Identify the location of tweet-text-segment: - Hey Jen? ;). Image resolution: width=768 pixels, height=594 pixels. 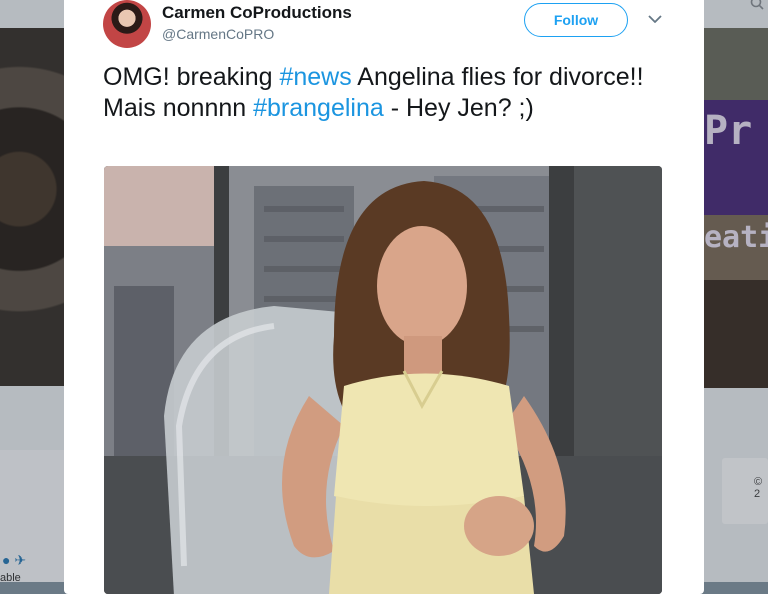
(458, 108).